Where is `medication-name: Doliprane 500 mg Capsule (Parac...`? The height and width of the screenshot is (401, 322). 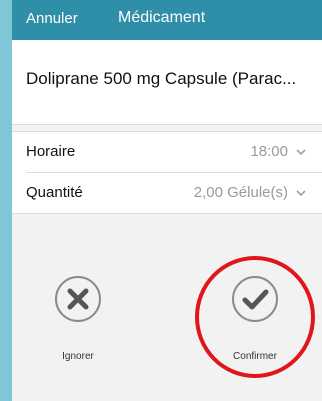 medication-name: Doliprane 500 mg Capsule (Parac... is located at coordinates (161, 78).